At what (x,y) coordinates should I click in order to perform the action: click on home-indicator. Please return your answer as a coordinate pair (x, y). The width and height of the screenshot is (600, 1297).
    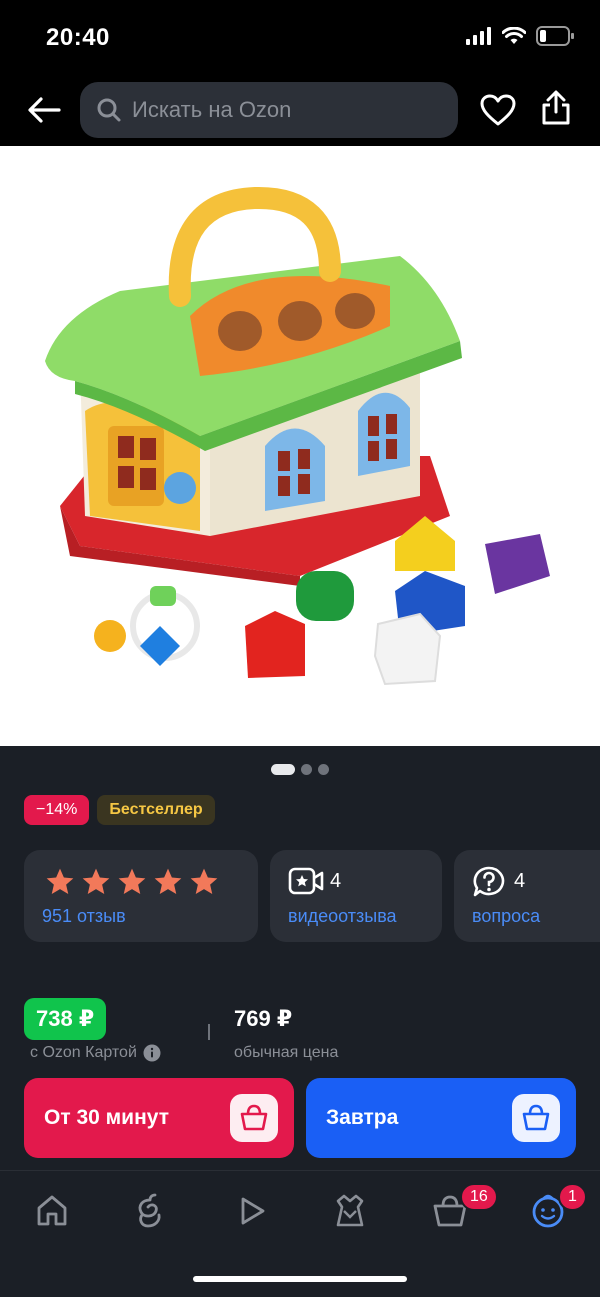
    Looking at the image, I should click on (300, 1279).